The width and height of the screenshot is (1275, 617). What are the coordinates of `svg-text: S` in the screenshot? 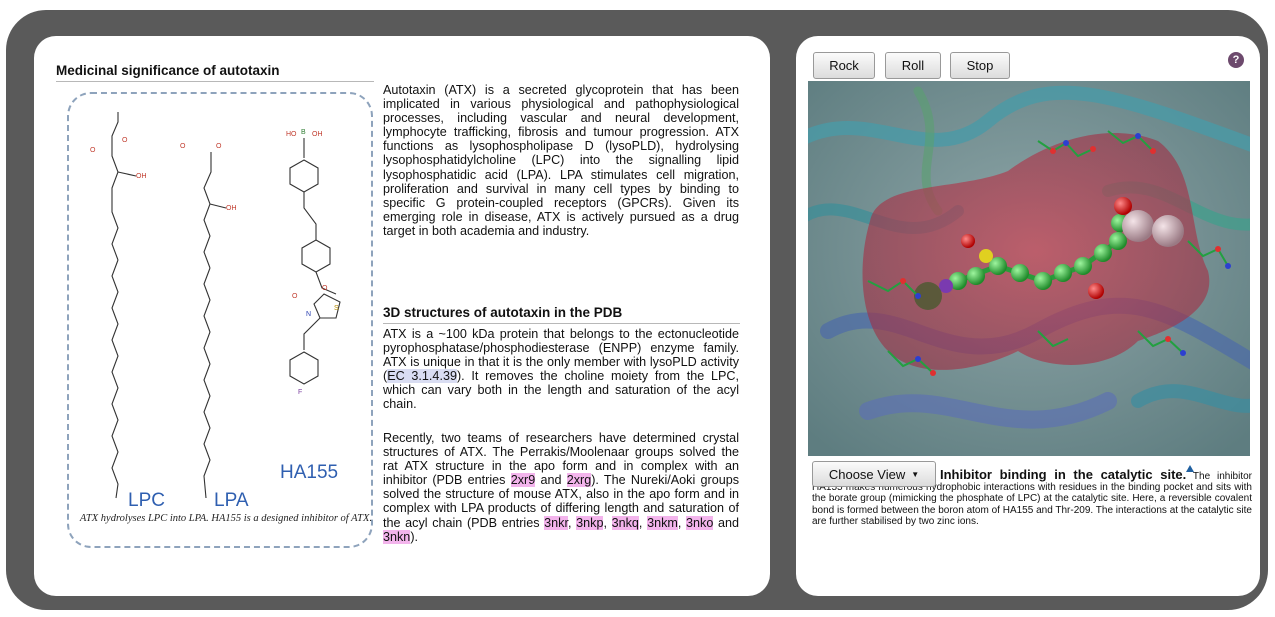 It's located at (336, 308).